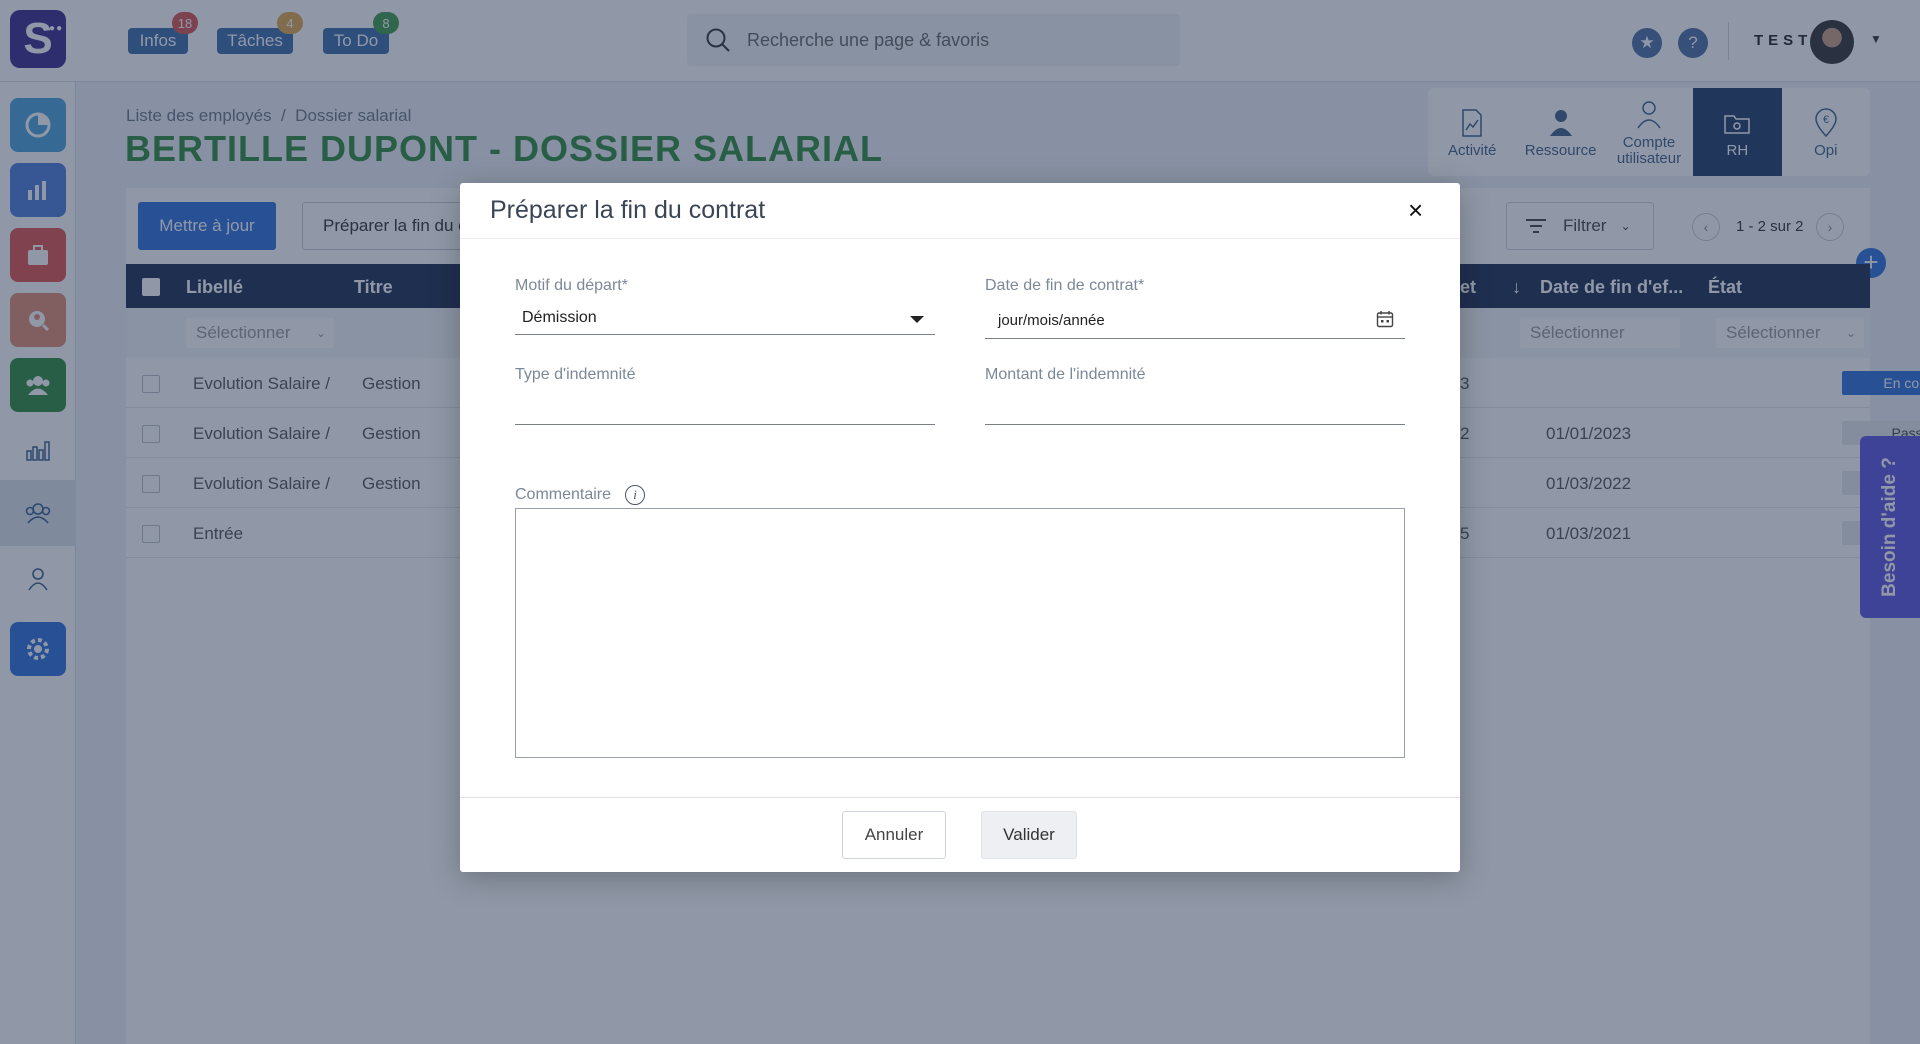  Describe the element at coordinates (559, 317) in the screenshot. I see `departure-reason-value: Démission` at that location.